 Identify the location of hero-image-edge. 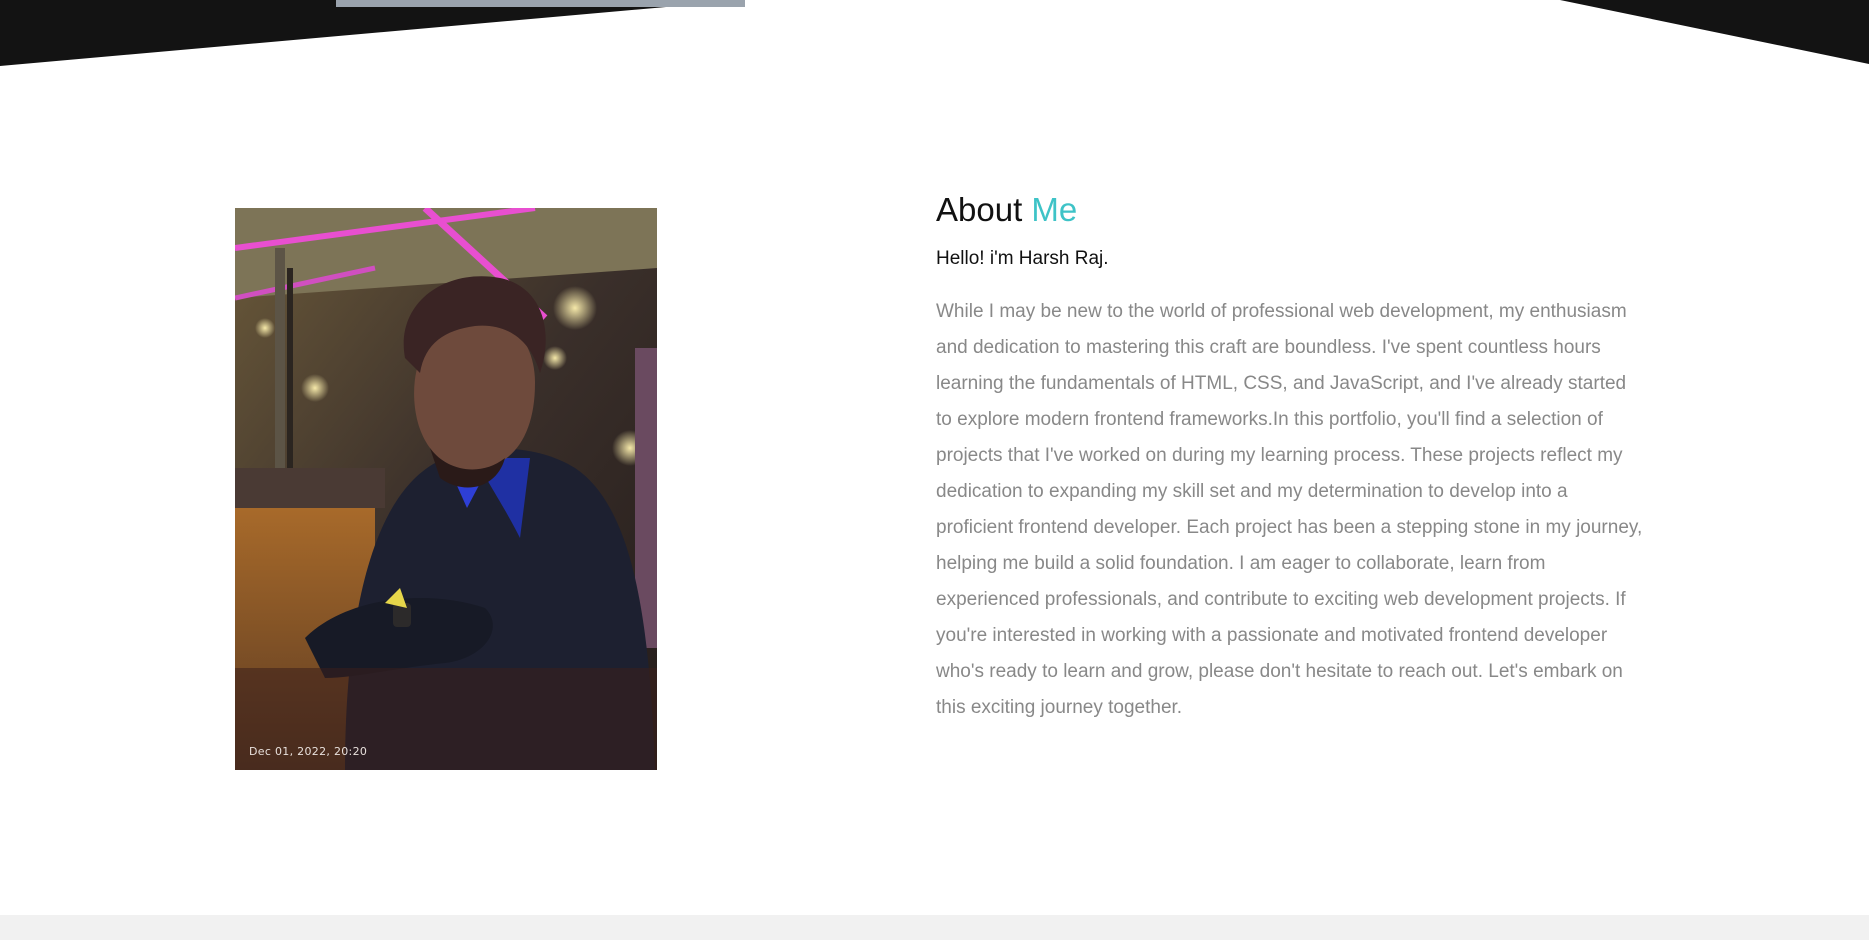
(540, 3).